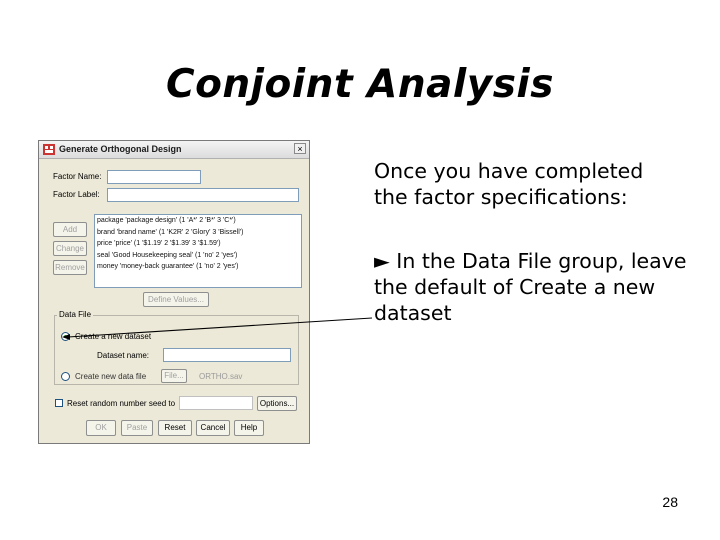  I want to click on page-number: 28, so click(670, 502).